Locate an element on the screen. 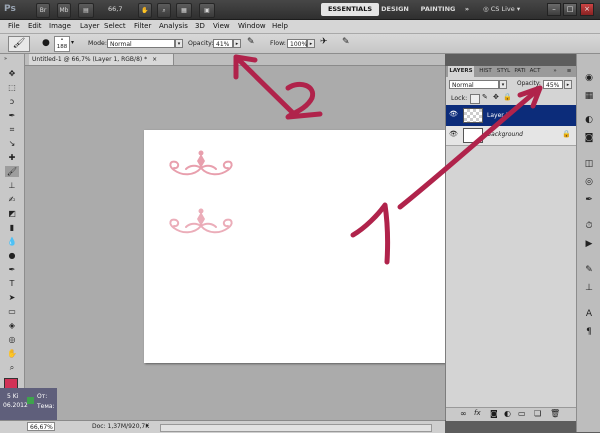 This screenshot has height=433, width=600. arrow-1-shaft is located at coordinates (470, 147).